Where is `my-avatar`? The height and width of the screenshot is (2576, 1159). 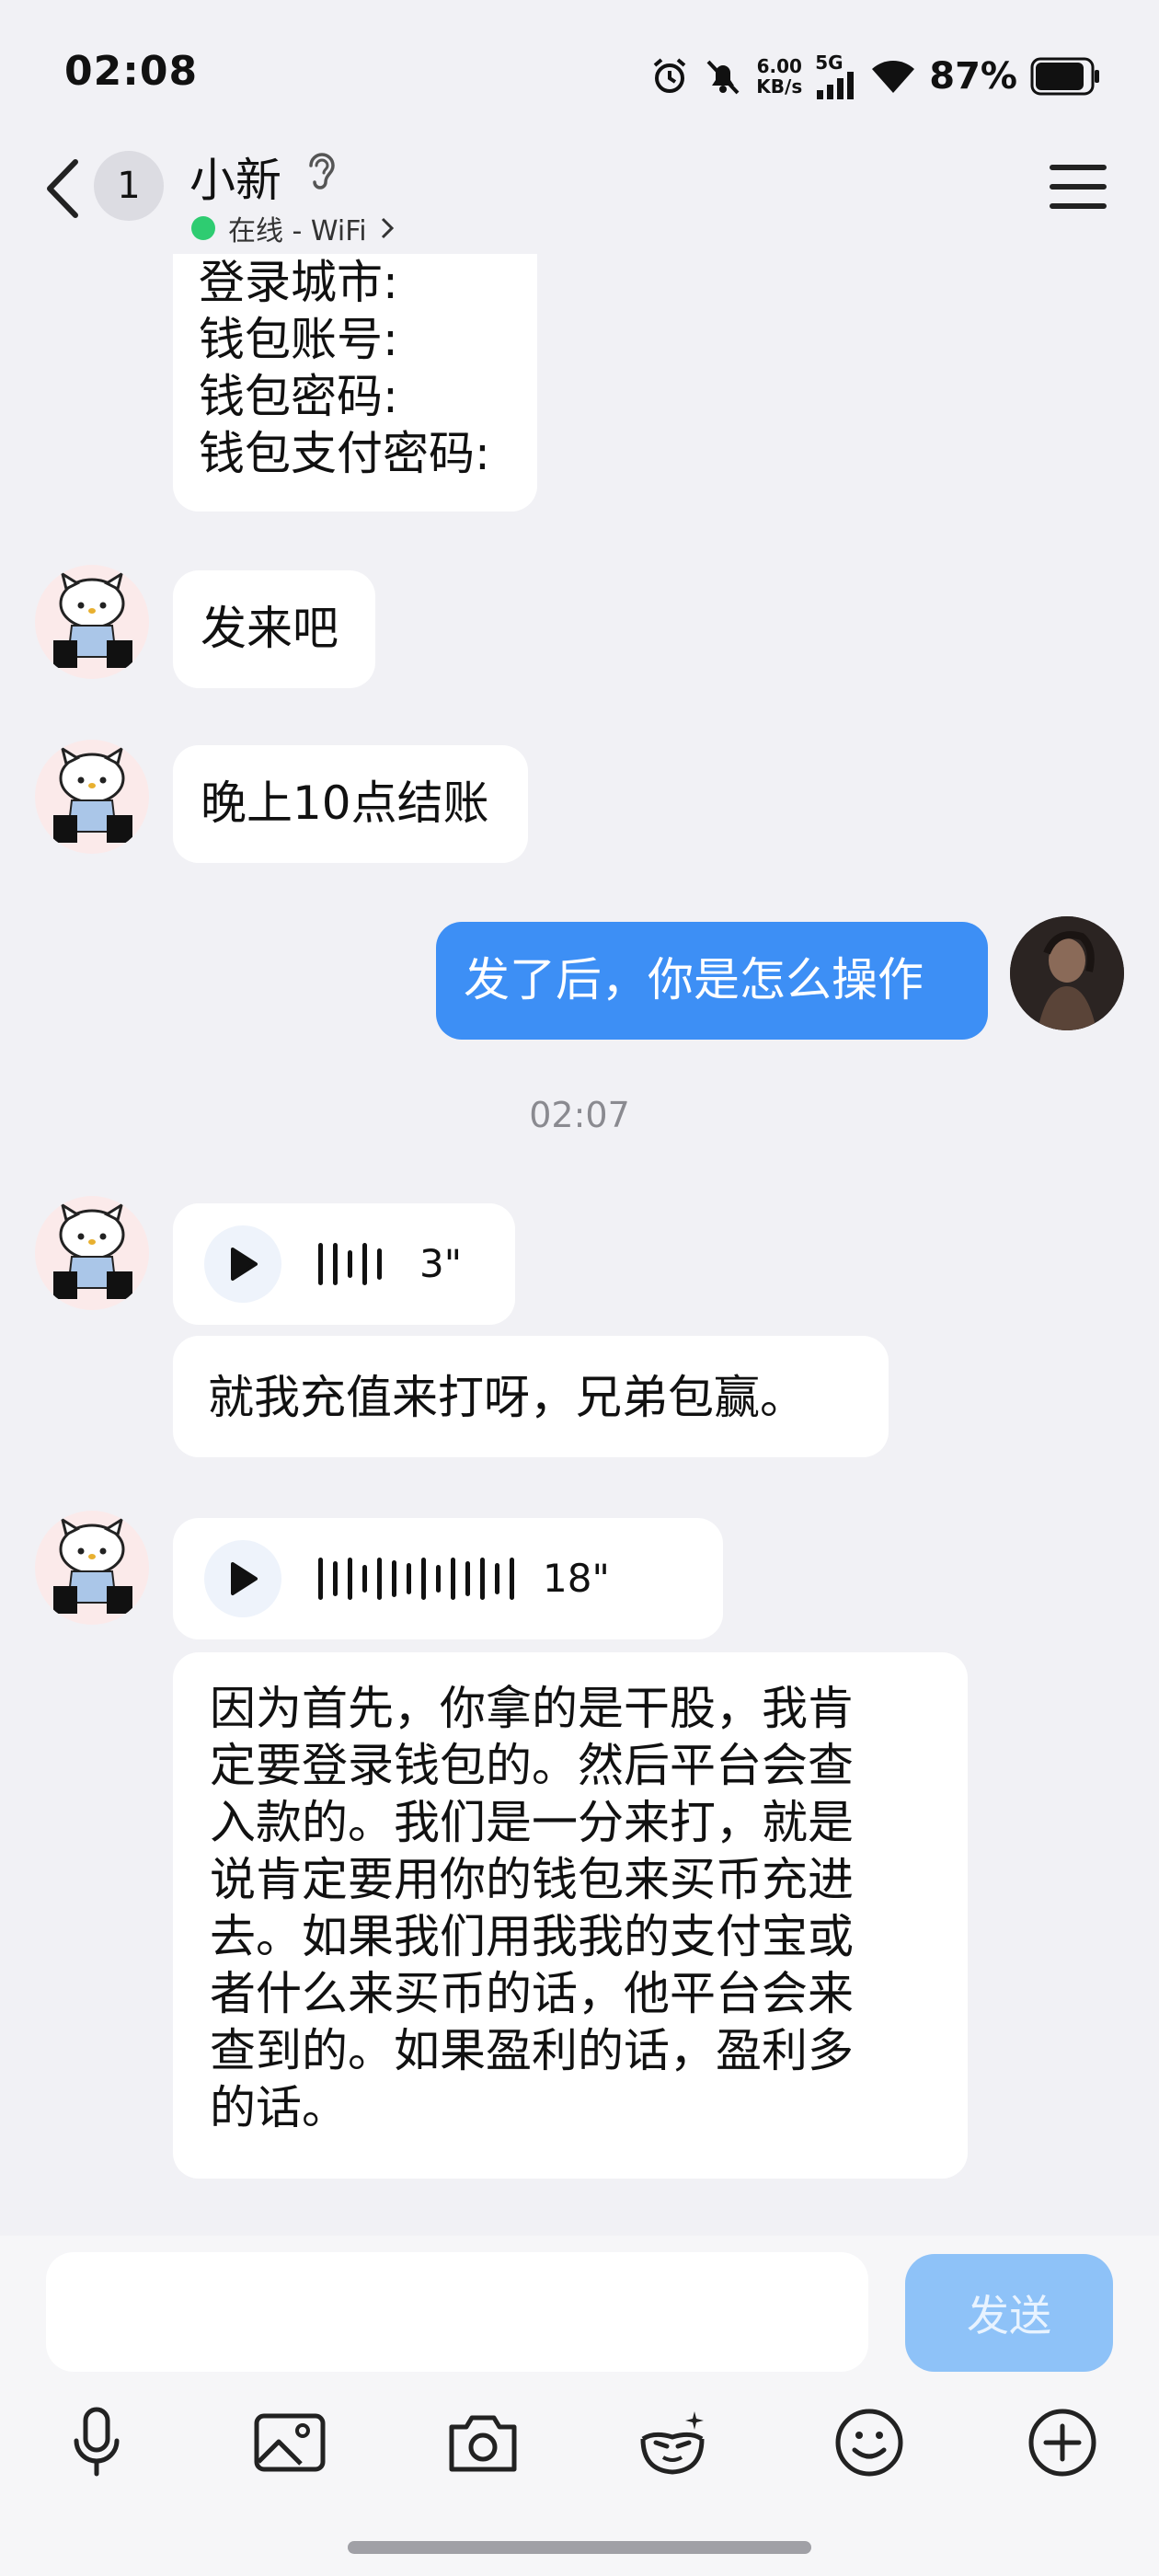
my-avatar is located at coordinates (1067, 973).